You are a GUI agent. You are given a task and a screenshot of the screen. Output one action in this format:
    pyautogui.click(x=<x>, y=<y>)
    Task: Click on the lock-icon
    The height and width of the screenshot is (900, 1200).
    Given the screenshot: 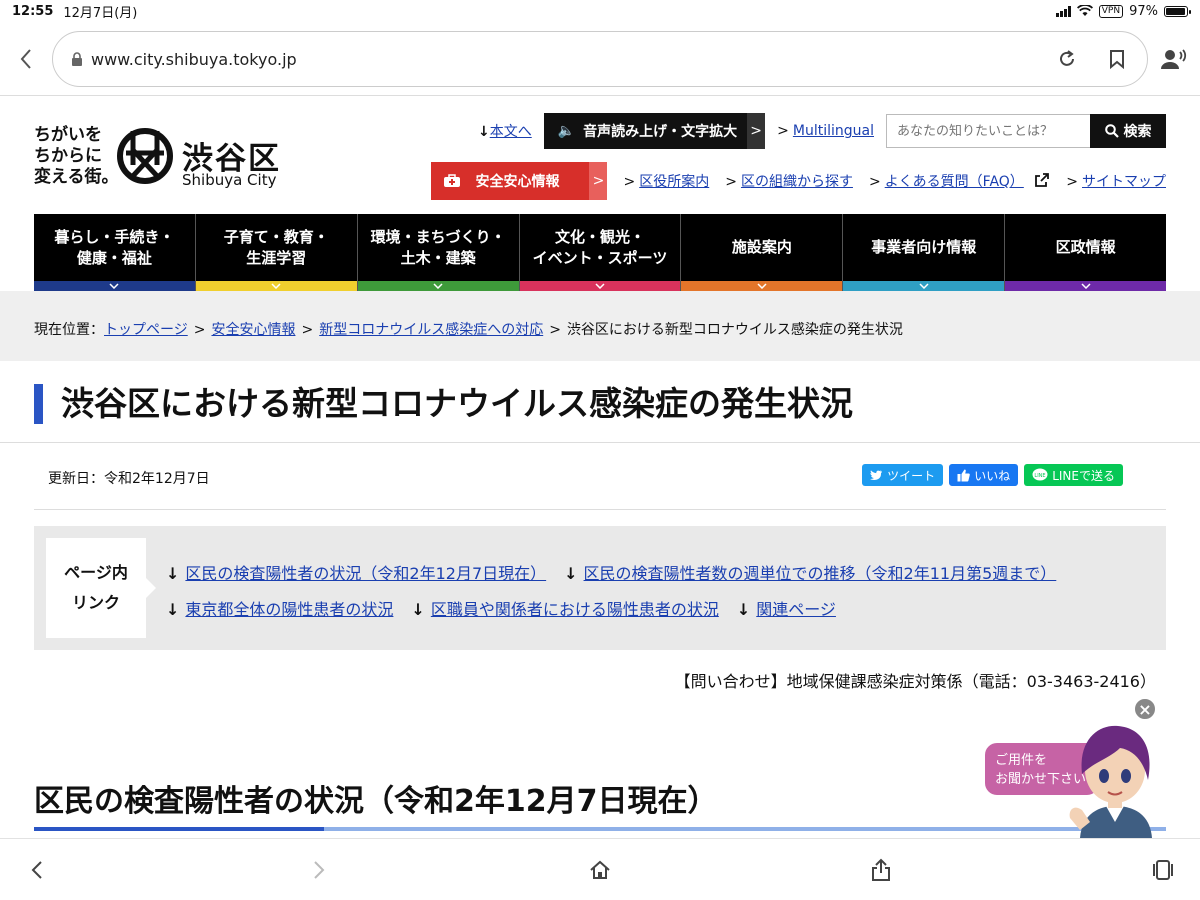 What is the action you would take?
    pyautogui.click(x=77, y=58)
    